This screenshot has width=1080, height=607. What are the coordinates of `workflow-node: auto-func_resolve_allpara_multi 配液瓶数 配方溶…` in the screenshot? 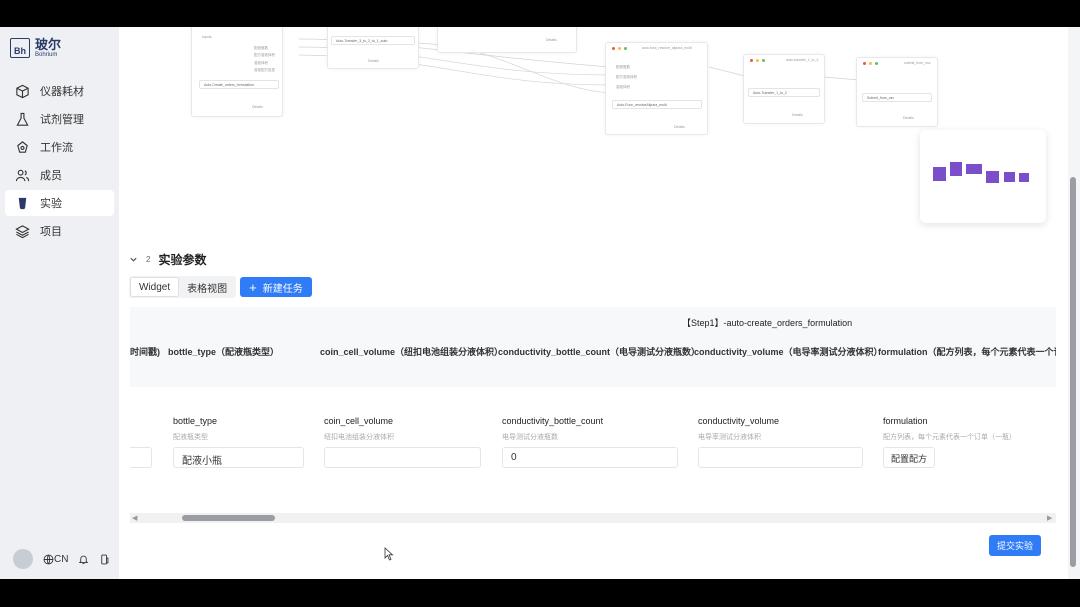 It's located at (656, 88).